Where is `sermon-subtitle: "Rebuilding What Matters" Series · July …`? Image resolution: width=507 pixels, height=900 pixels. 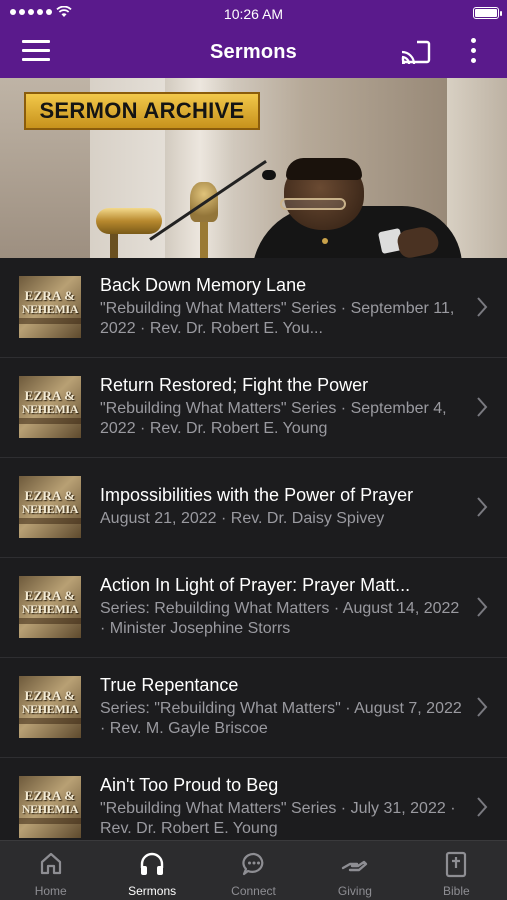
sermon-subtitle: "Rebuilding What Matters" Series · July … is located at coordinates (278, 818).